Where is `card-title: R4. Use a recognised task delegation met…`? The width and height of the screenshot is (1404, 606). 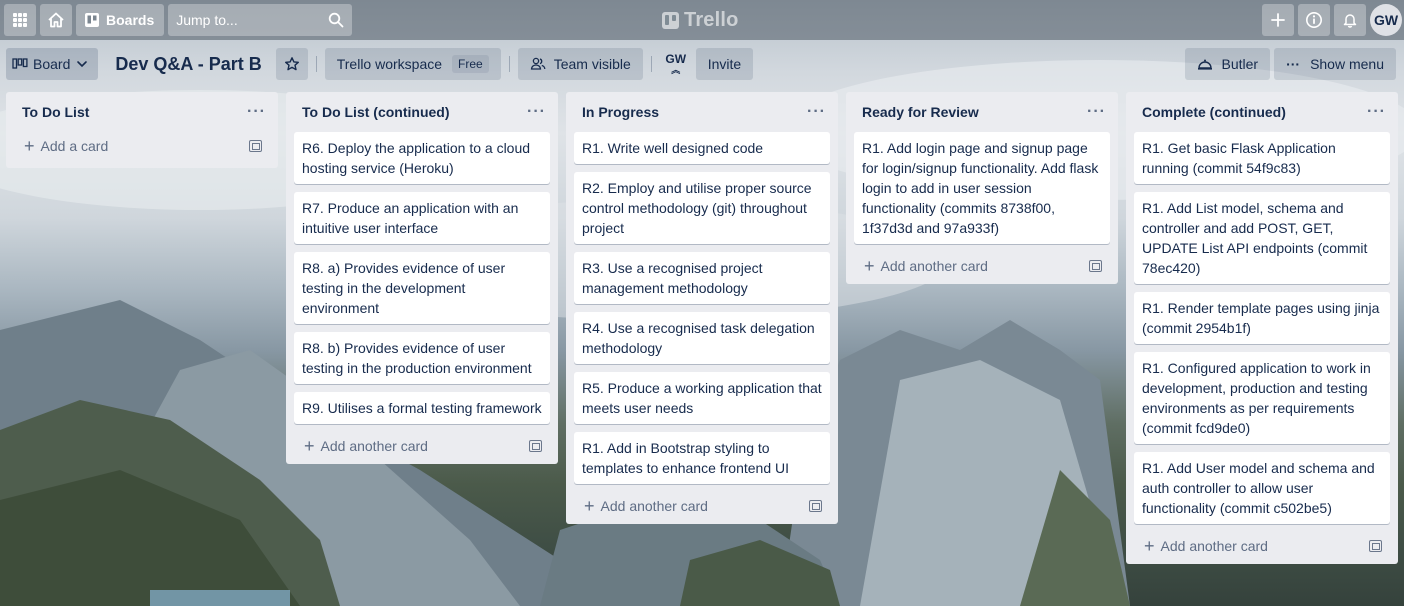
card-title: R4. Use a recognised task delegation met… is located at coordinates (698, 338).